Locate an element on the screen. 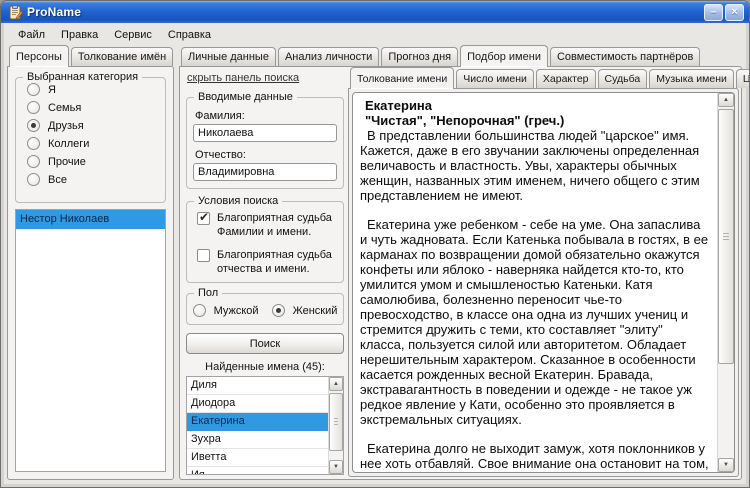 The image size is (750, 488). person-item: Нестор Николаев is located at coordinates (90, 219).